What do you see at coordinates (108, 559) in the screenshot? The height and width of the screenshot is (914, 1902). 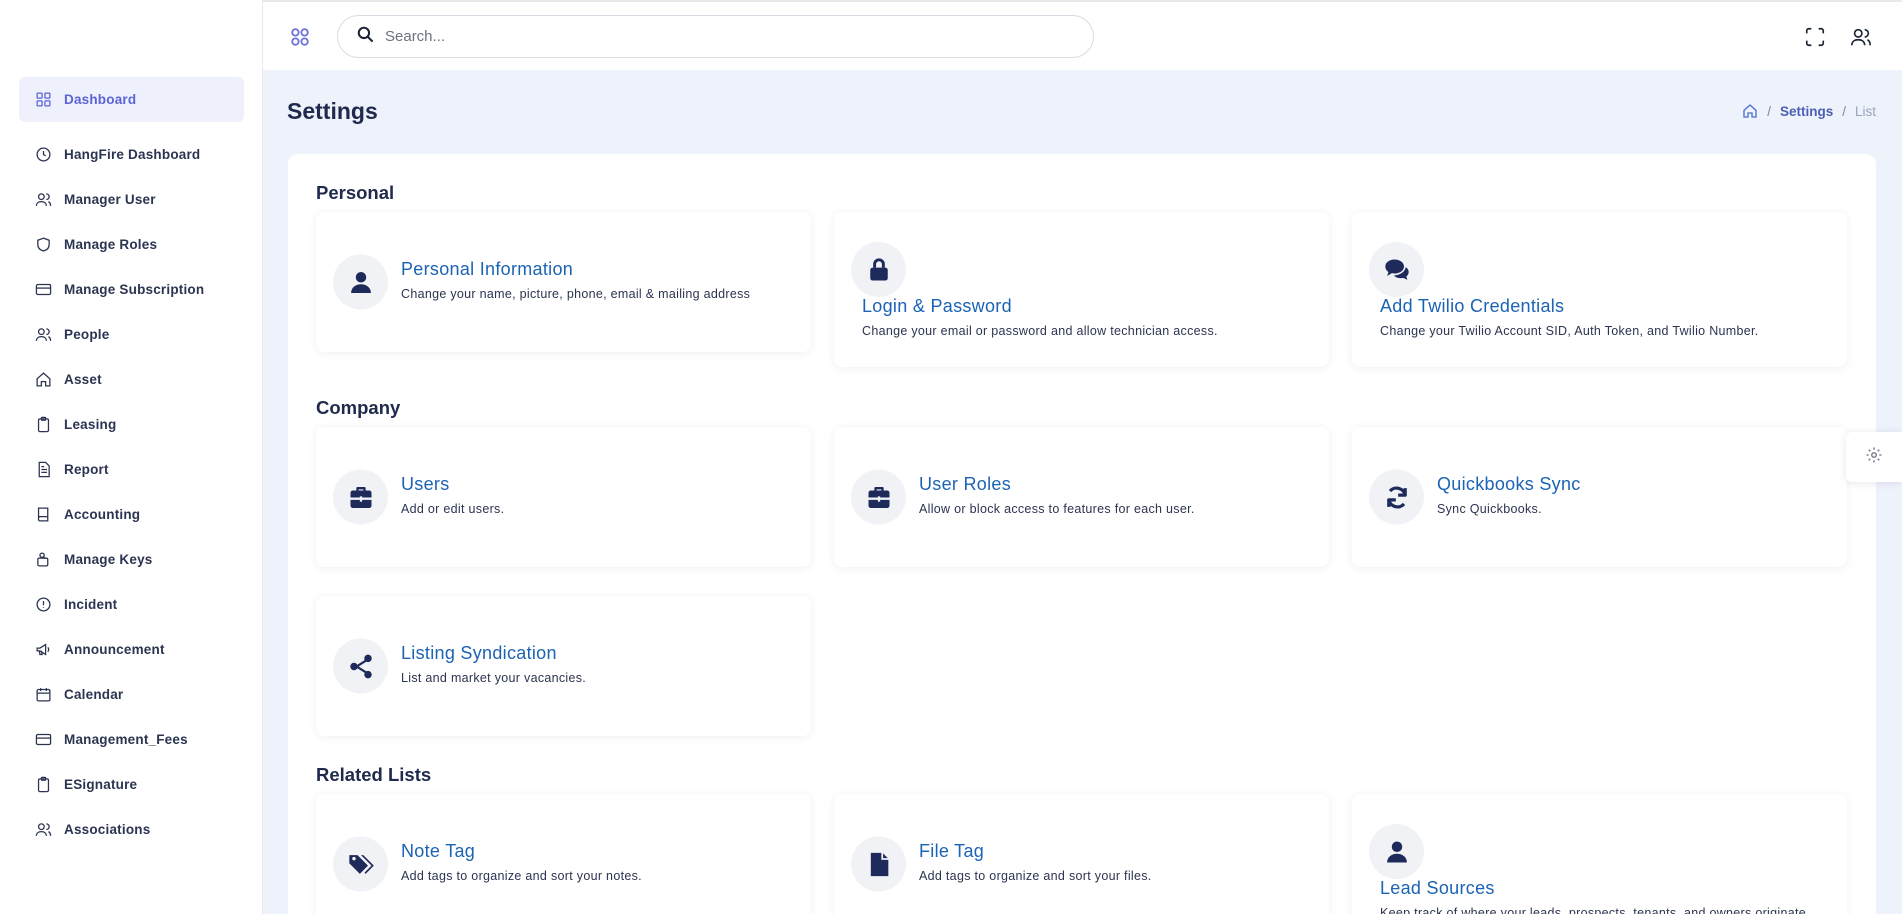 I see `sidebar-item-label: Manage Keys` at bounding box center [108, 559].